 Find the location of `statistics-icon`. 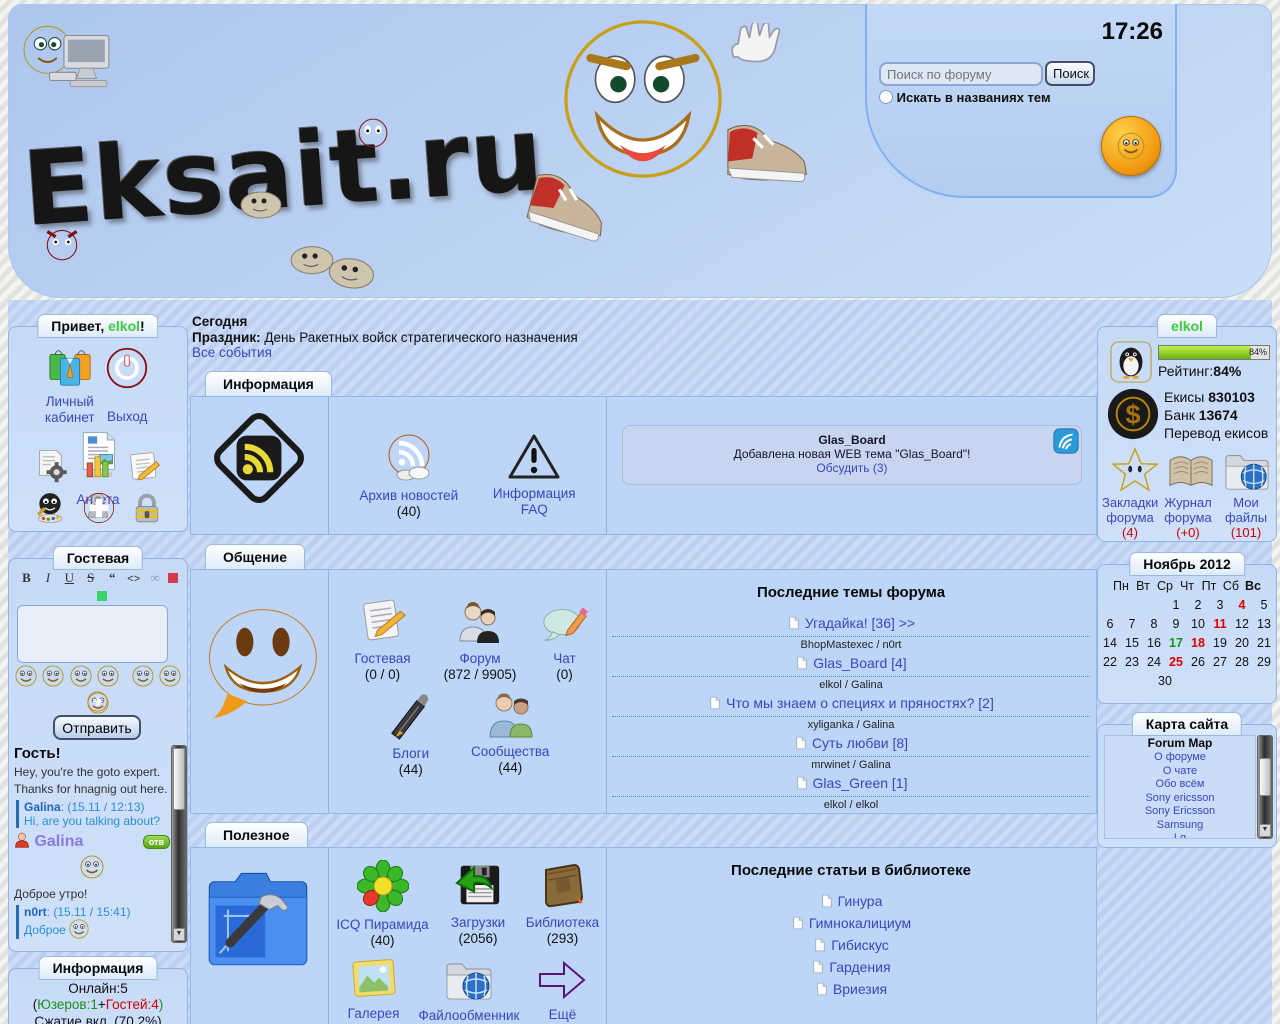

statistics-icon is located at coordinates (98, 466).